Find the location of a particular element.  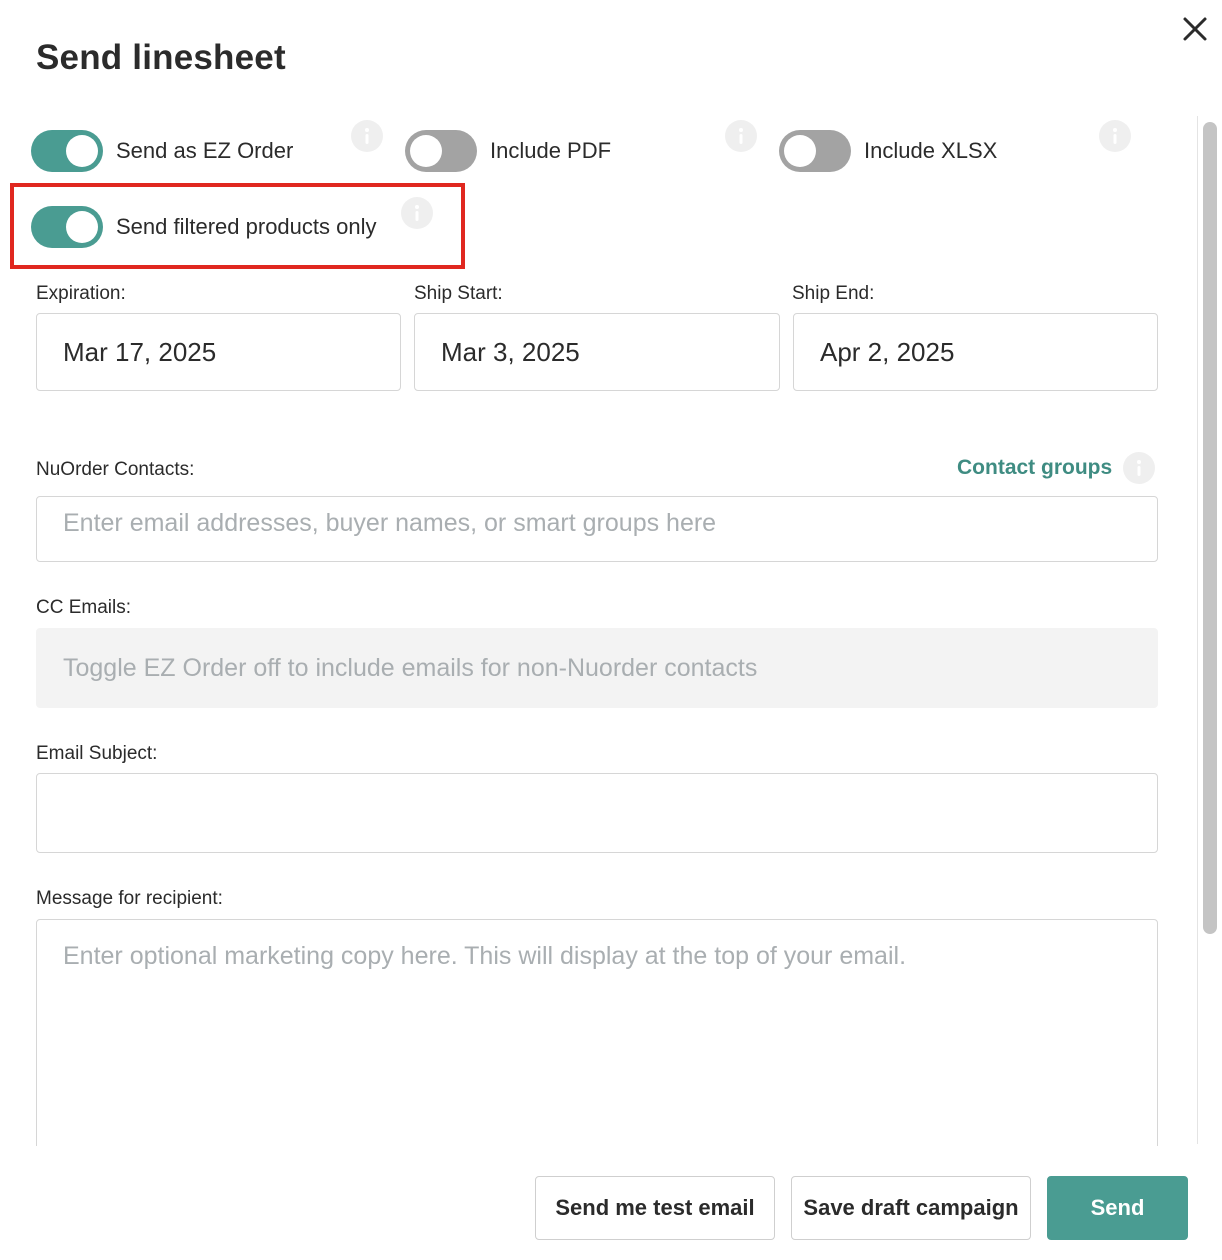

ship-end-label: Ship End: is located at coordinates (833, 293).